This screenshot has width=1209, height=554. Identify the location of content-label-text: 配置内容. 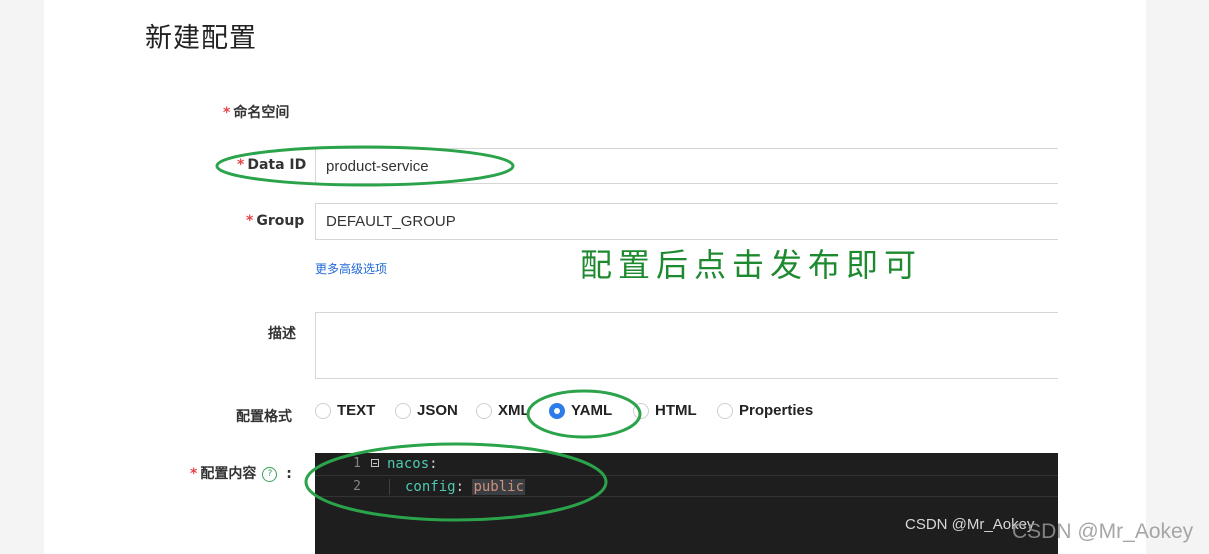
(228, 474).